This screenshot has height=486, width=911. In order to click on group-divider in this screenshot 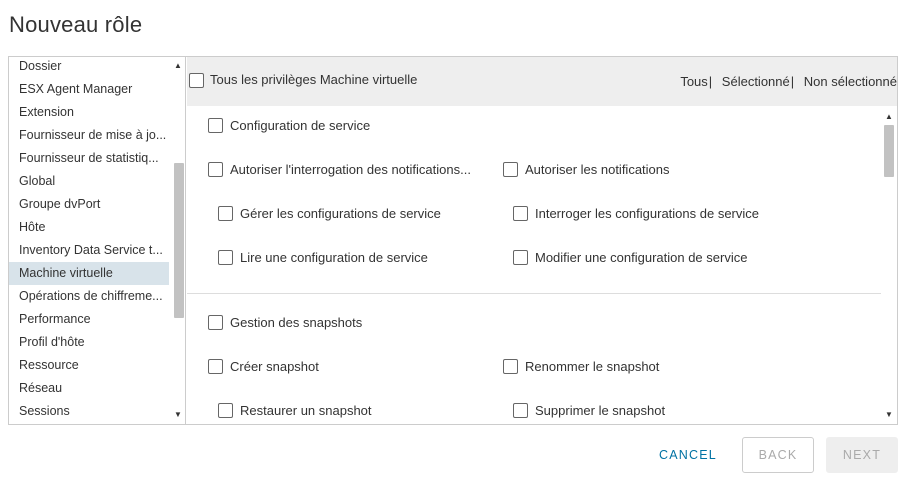, I will do `click(534, 293)`.